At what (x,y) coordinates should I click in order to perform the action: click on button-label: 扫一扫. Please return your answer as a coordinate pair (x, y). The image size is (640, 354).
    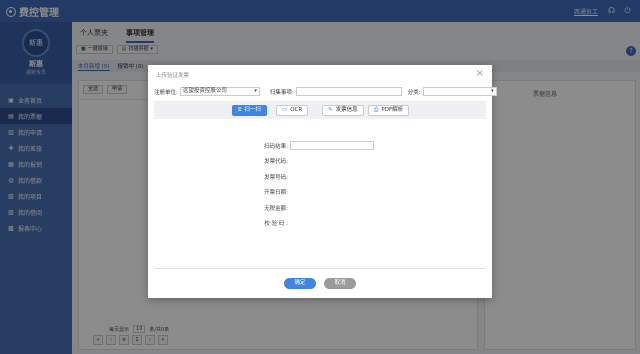
    Looking at the image, I should click on (252, 110).